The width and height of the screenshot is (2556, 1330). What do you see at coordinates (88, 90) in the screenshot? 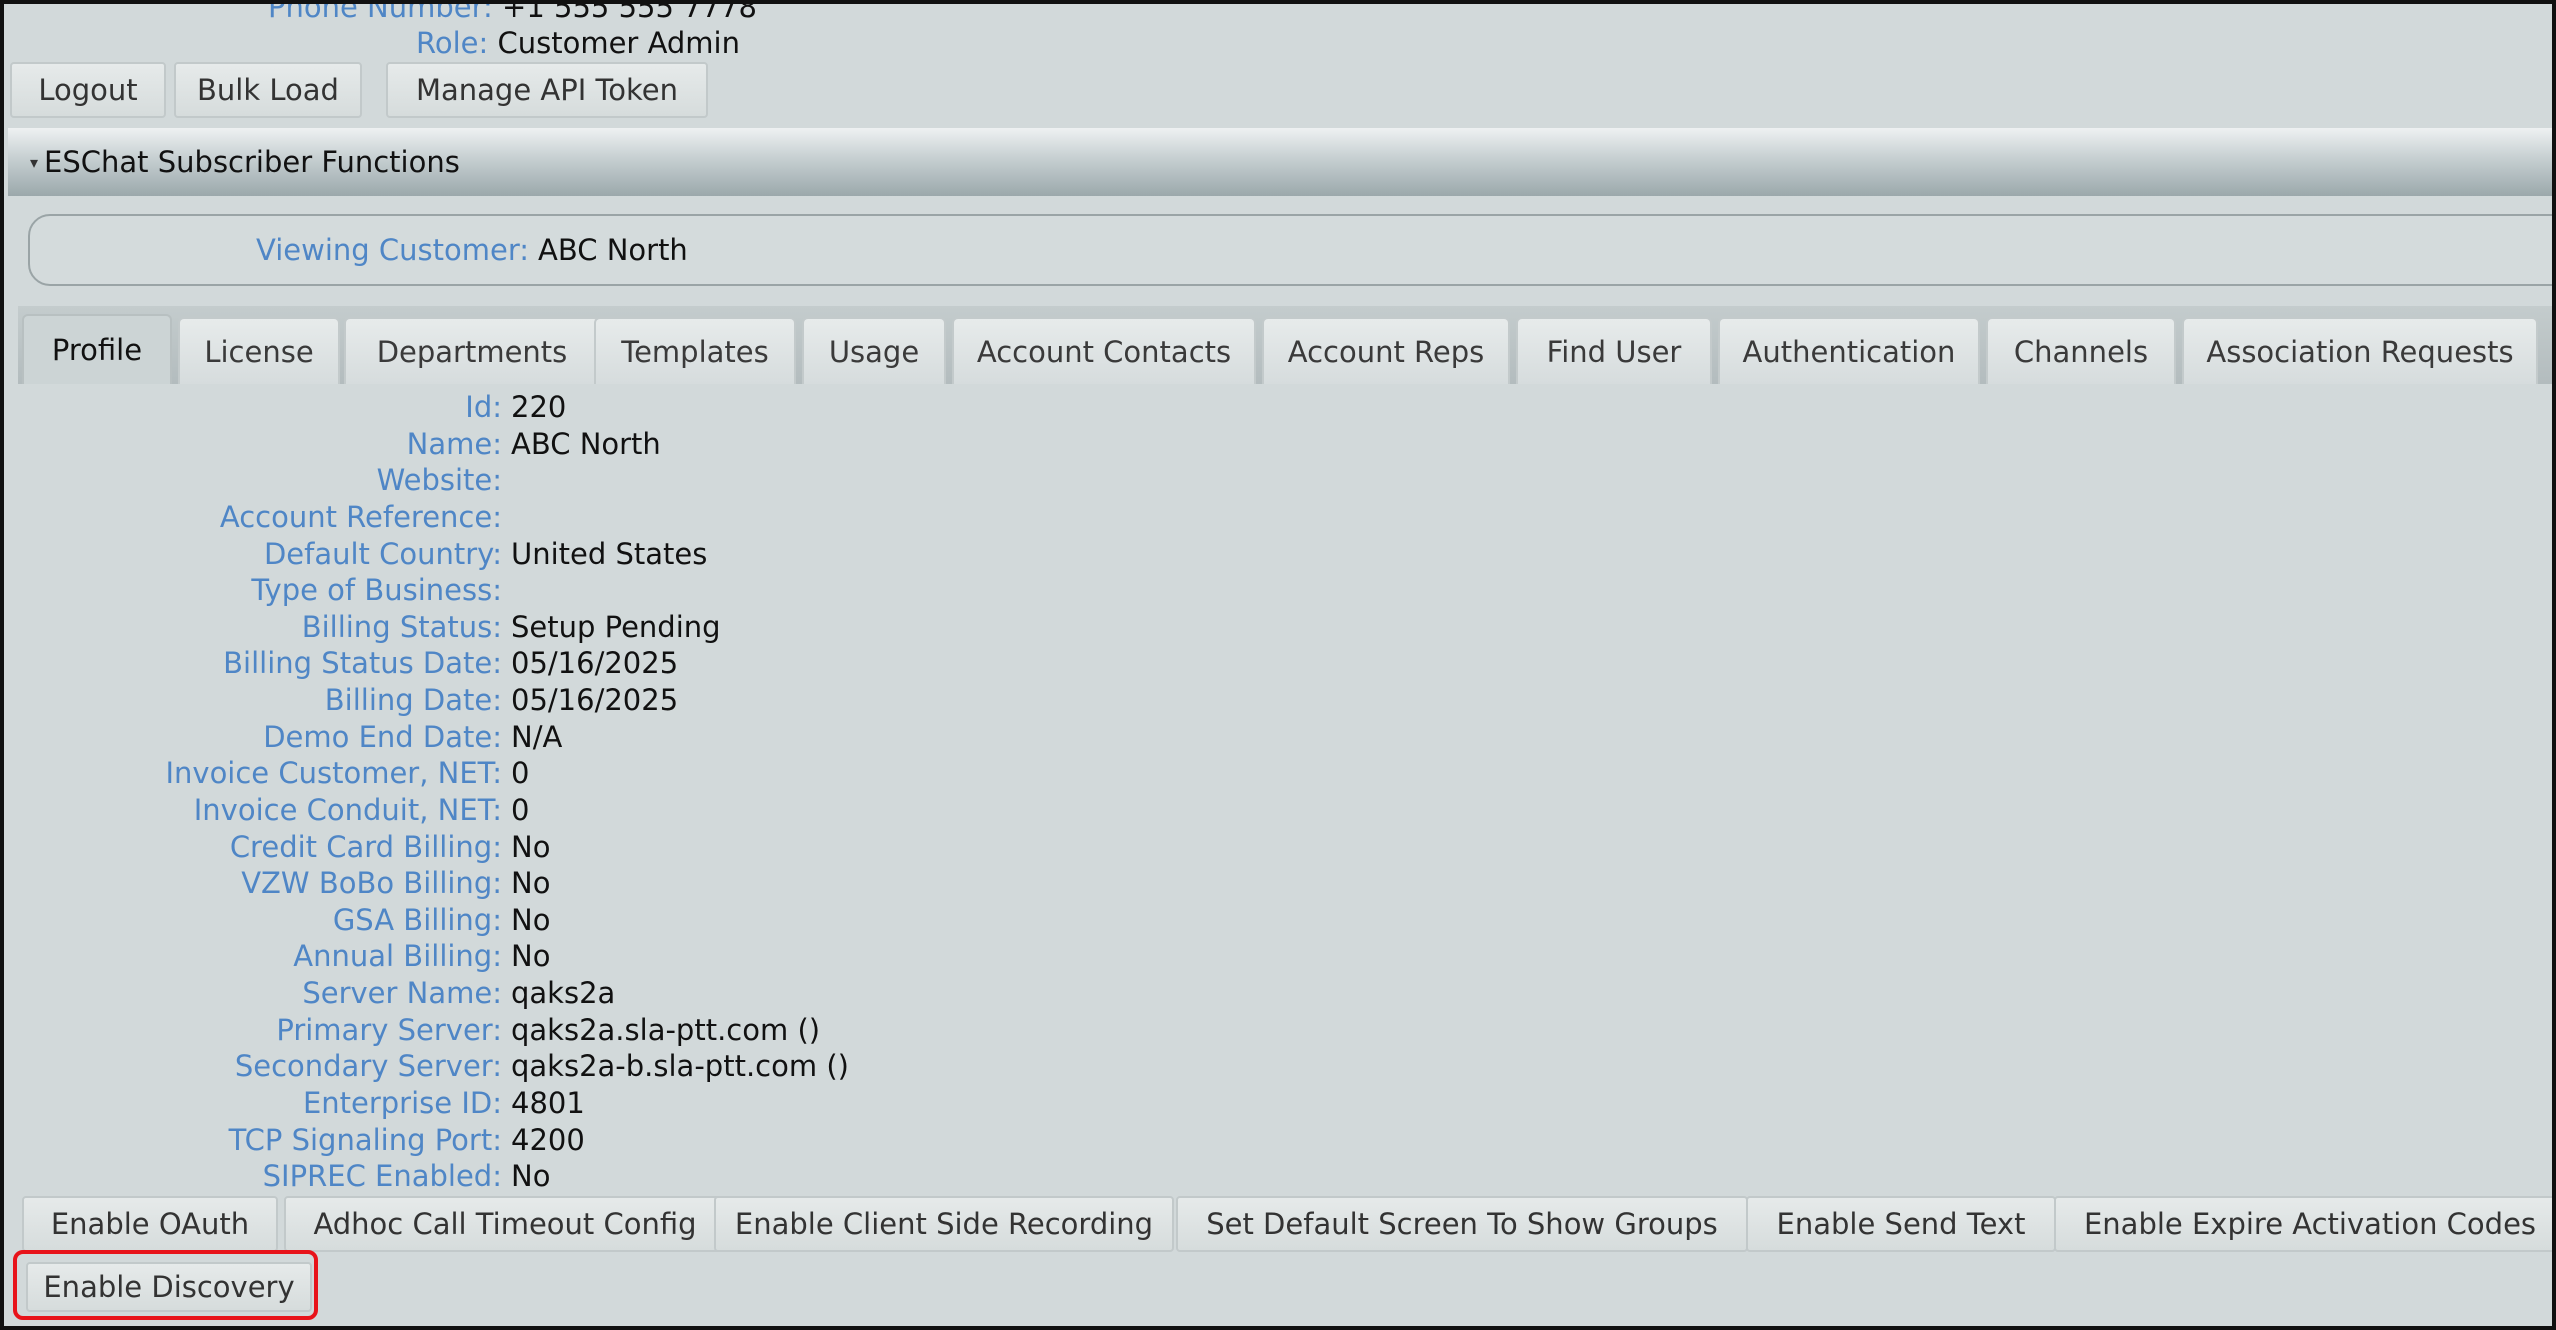
I see `logout-button: Logout` at bounding box center [88, 90].